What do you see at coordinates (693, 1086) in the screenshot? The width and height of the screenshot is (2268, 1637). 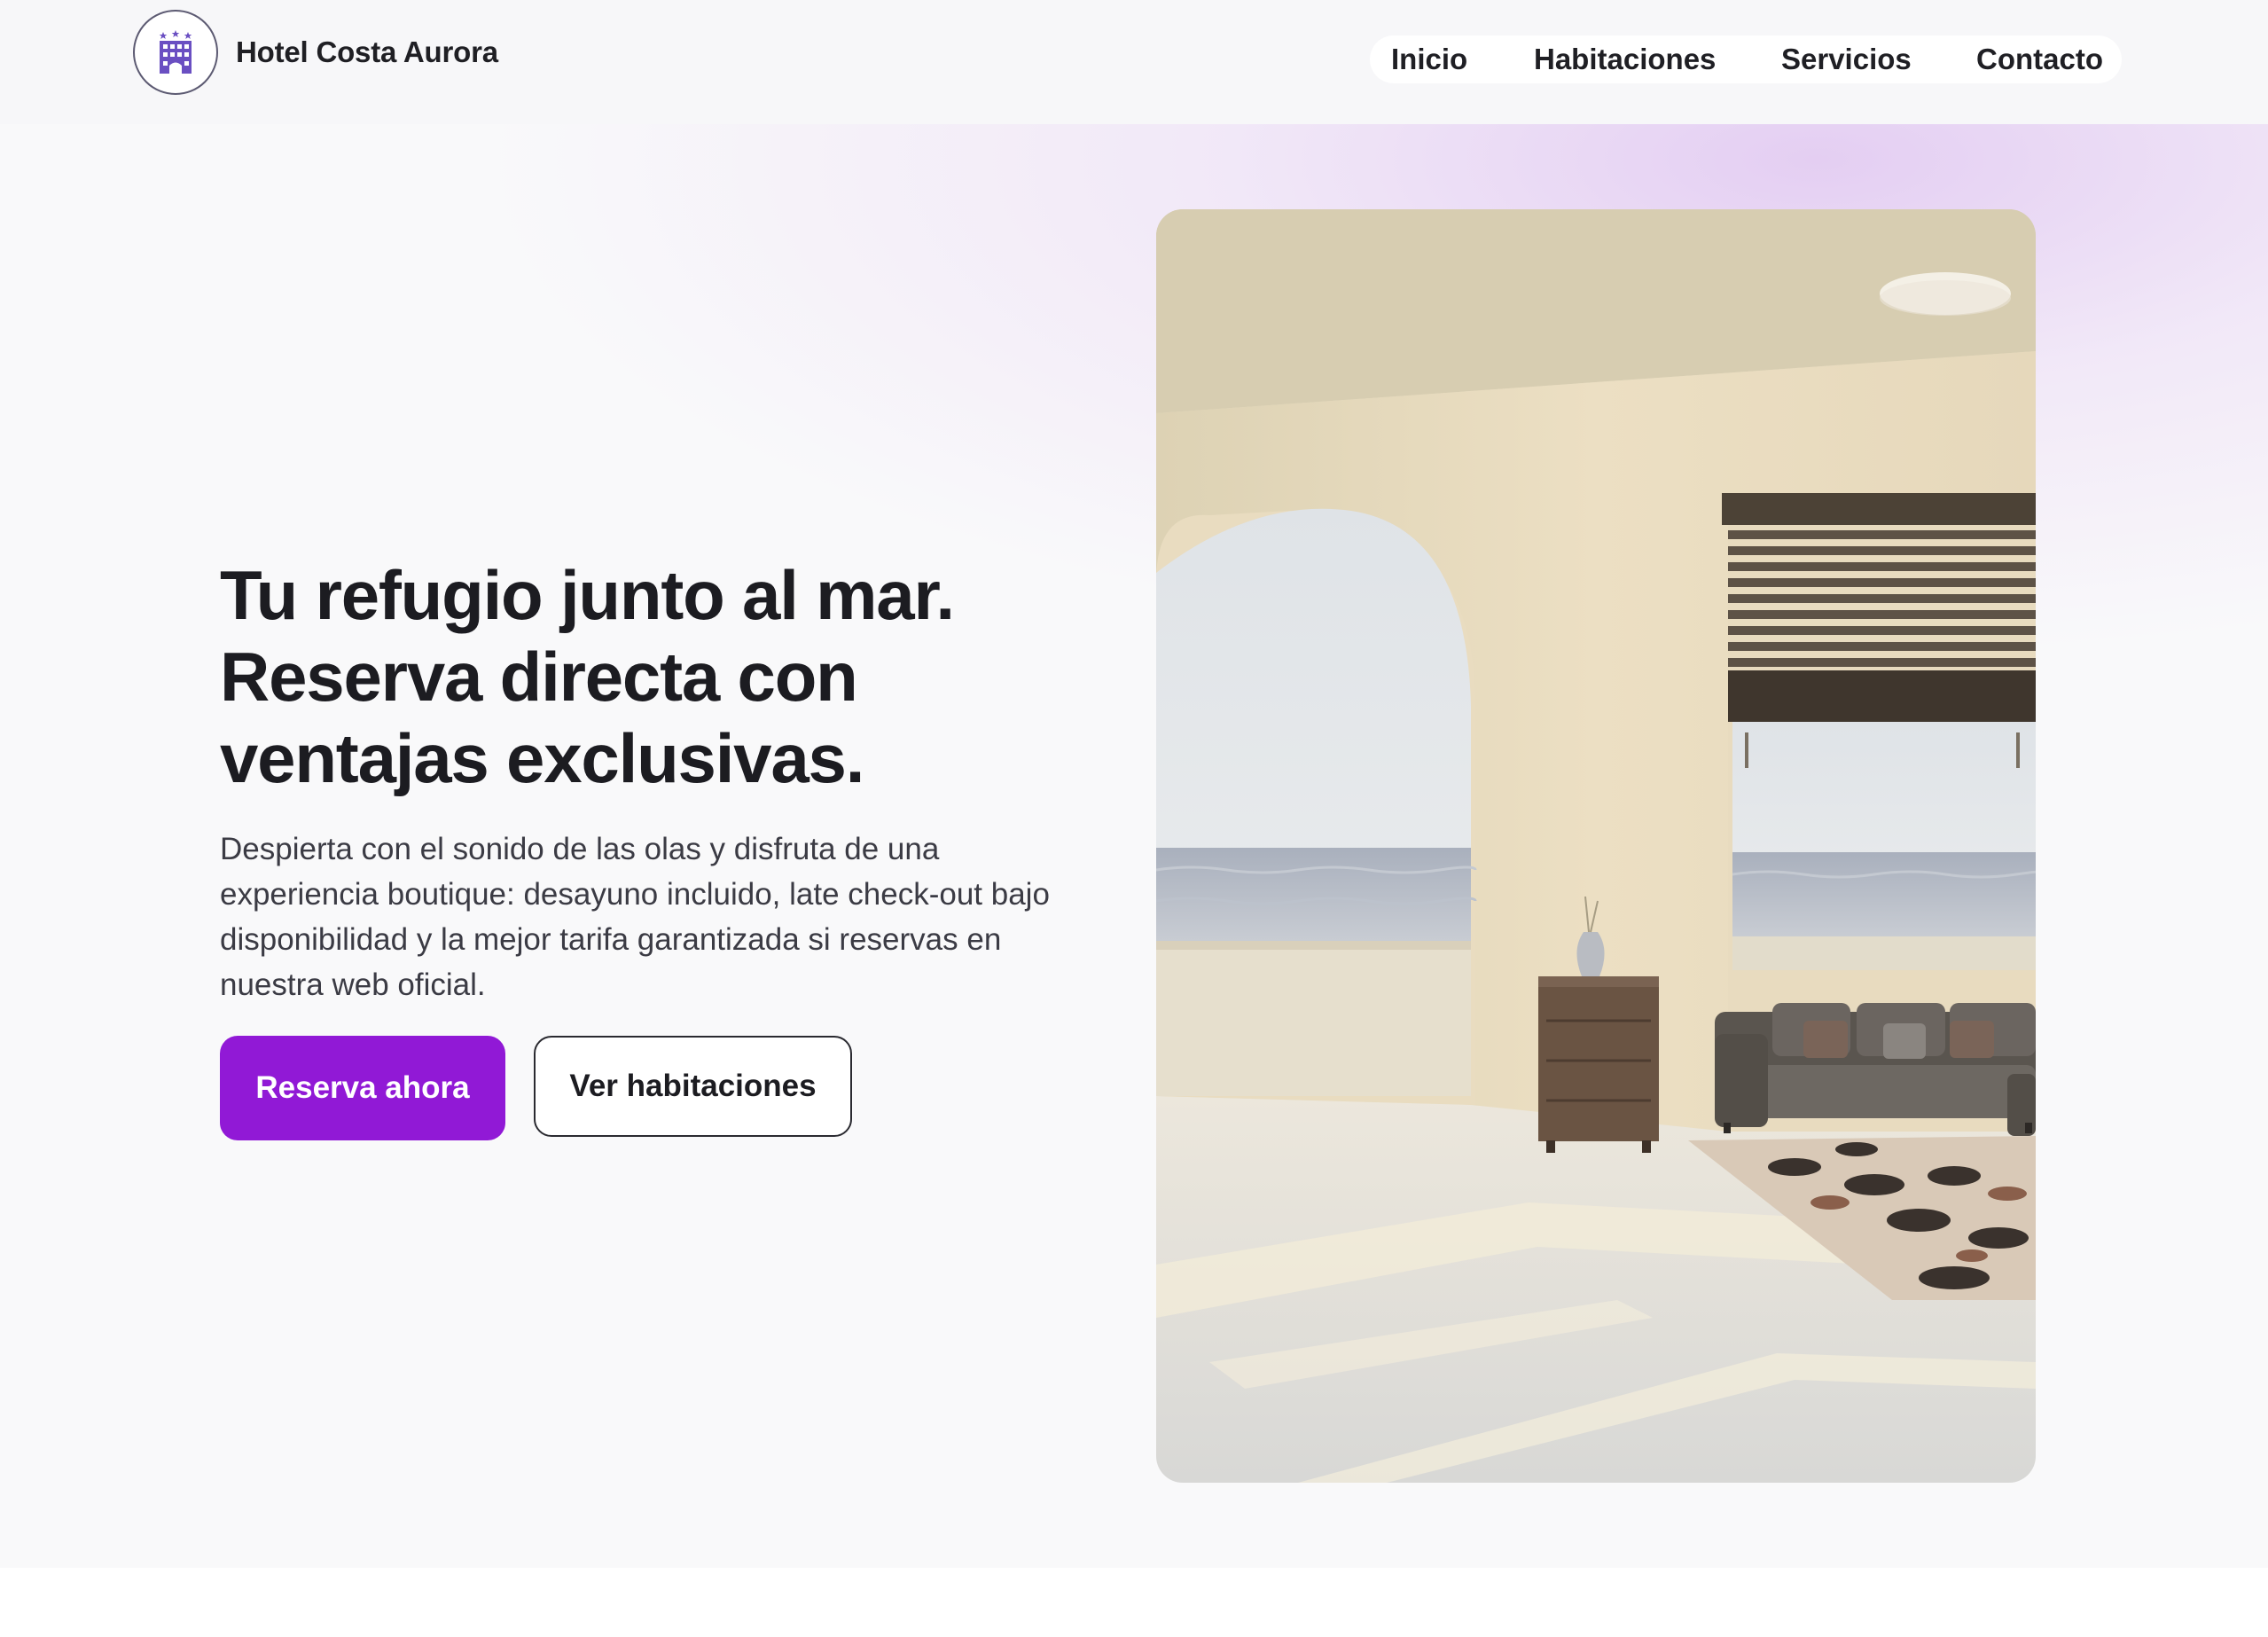 I see `view-rooms-button: Ver habitaciones` at bounding box center [693, 1086].